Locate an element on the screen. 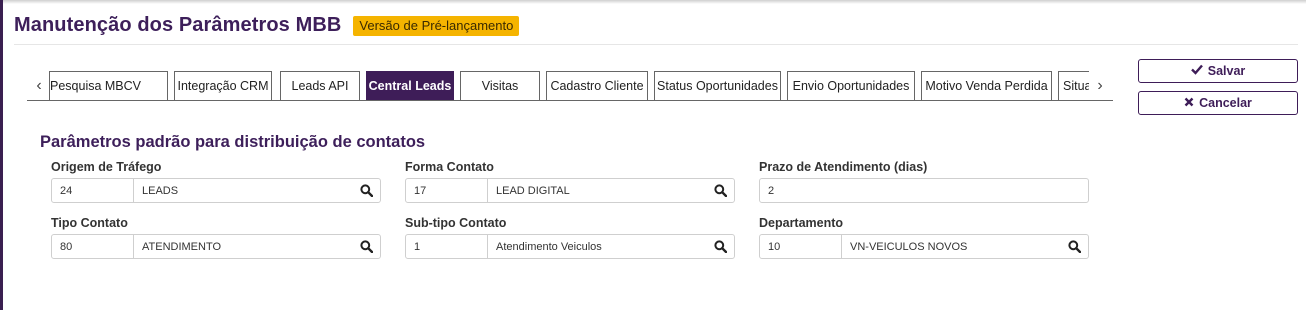 The image size is (1306, 310). origem-trafego-label: Origem de Tráfego is located at coordinates (106, 167).